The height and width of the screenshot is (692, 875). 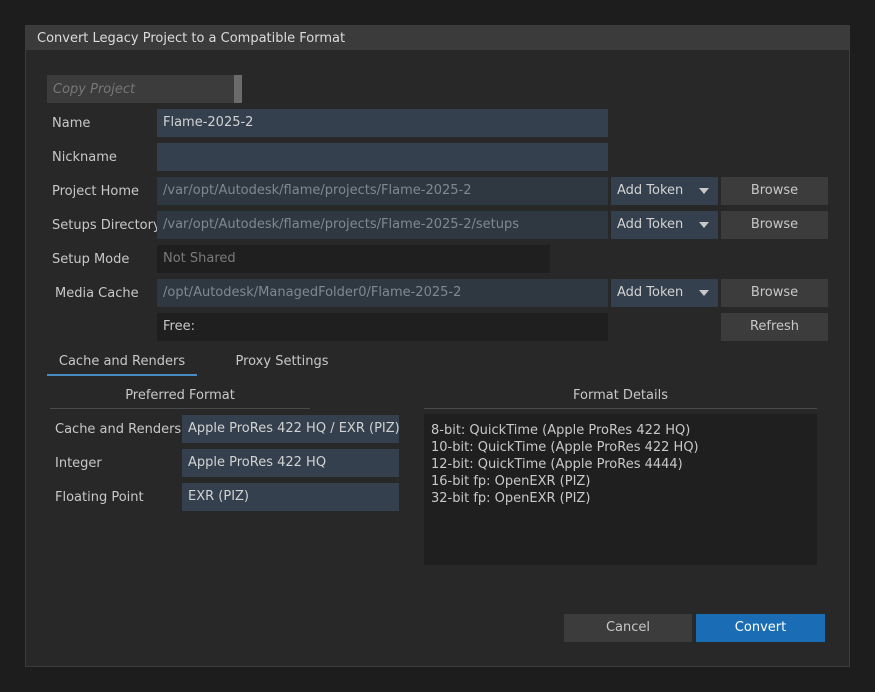 I want to click on free-space-field: Free:, so click(x=382, y=327).